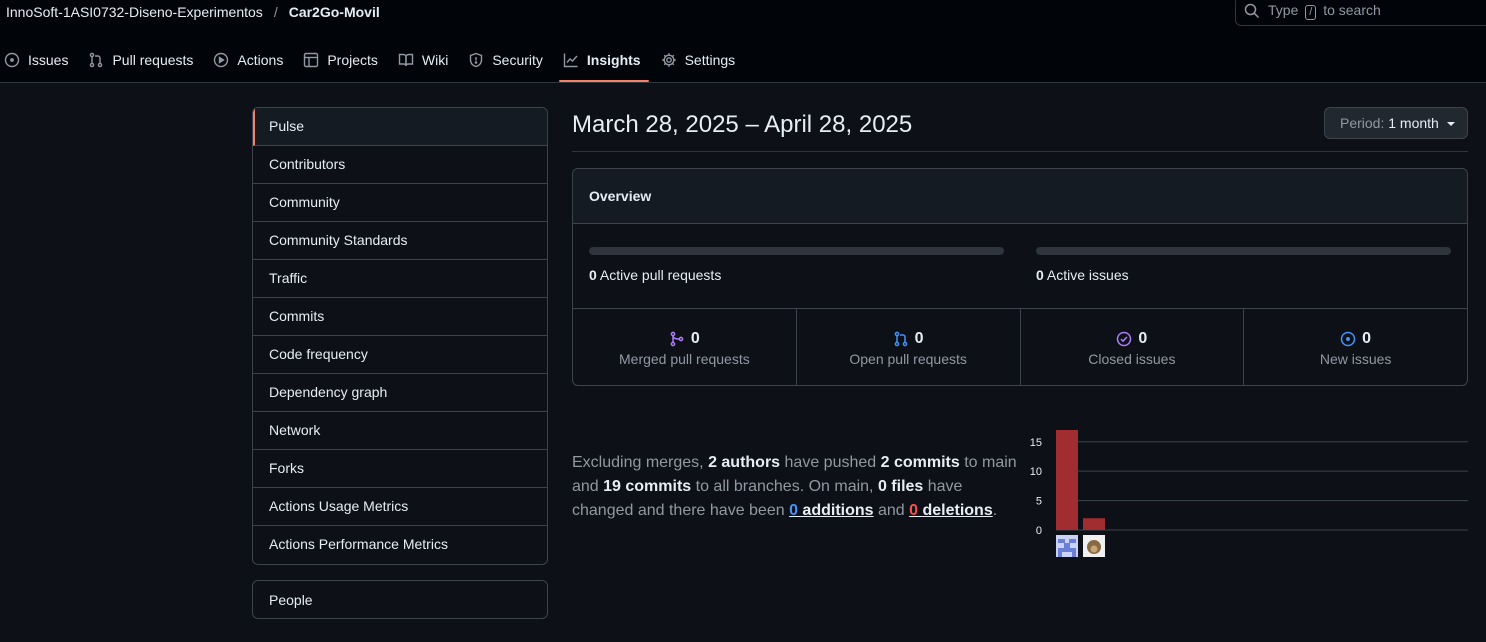  What do you see at coordinates (260, 60) in the screenshot?
I see `tab-label: Actions` at bounding box center [260, 60].